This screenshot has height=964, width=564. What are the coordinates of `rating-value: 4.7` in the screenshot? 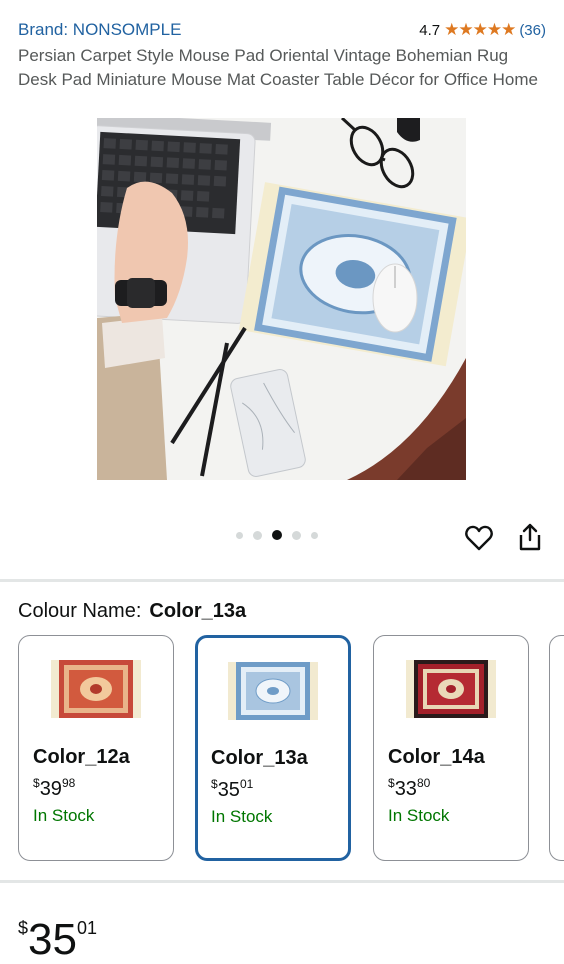 It's located at (430, 30).